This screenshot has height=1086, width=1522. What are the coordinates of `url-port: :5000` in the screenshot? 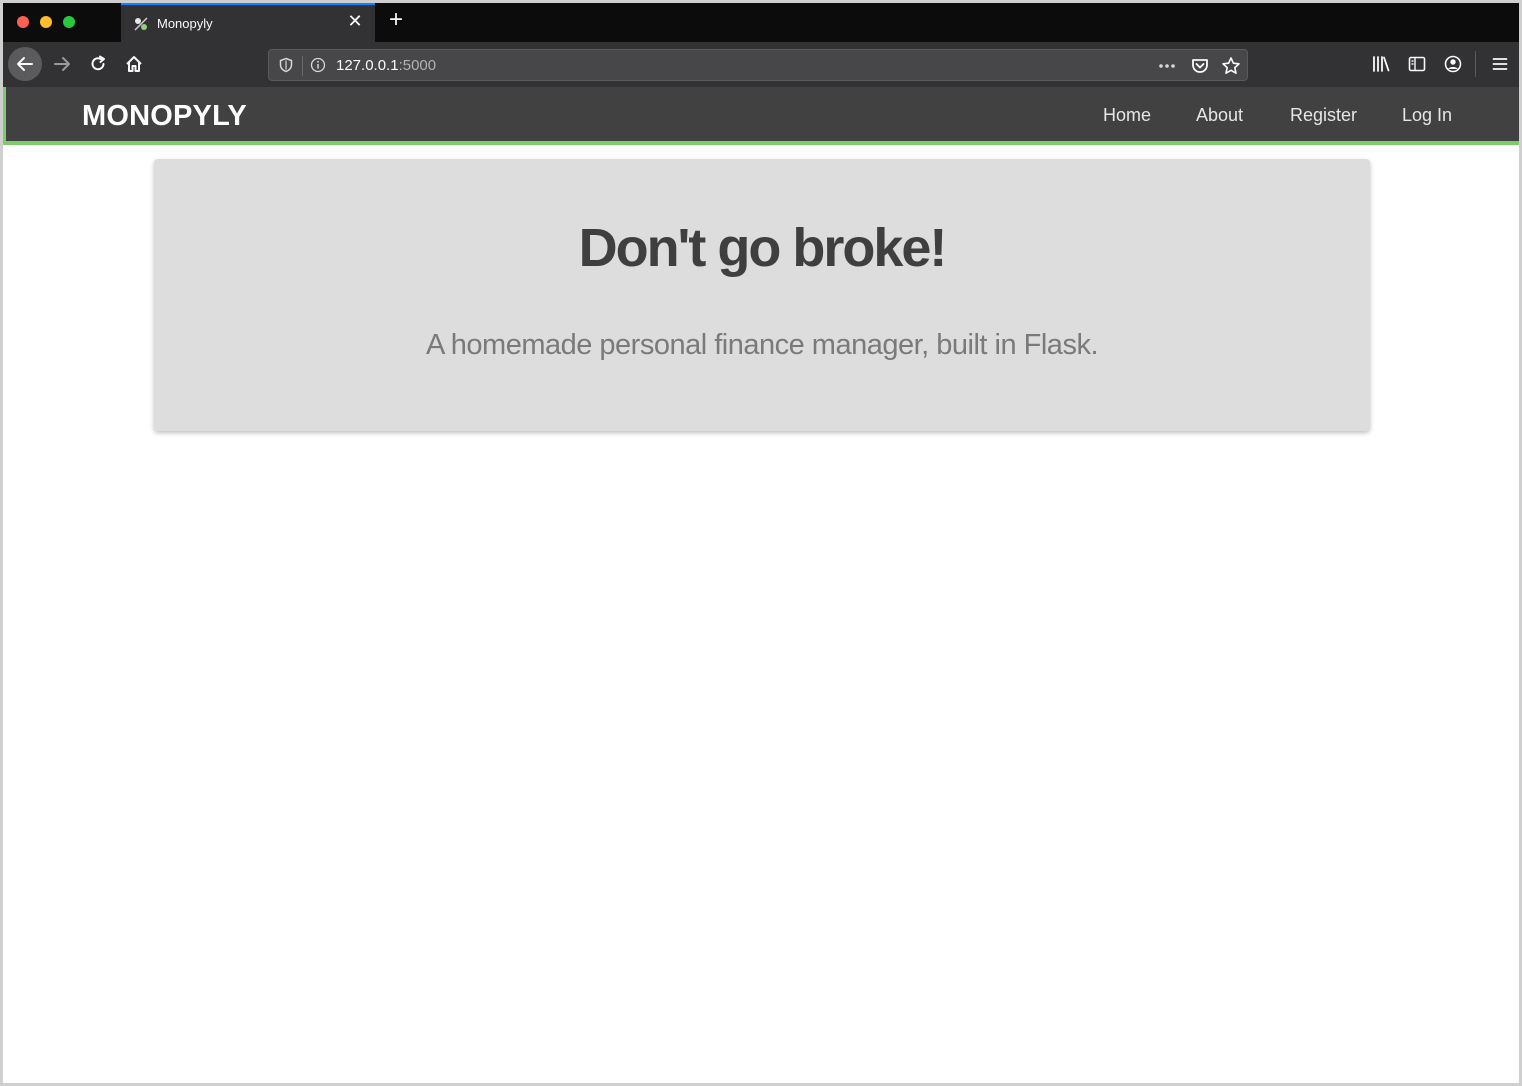 It's located at (417, 65).